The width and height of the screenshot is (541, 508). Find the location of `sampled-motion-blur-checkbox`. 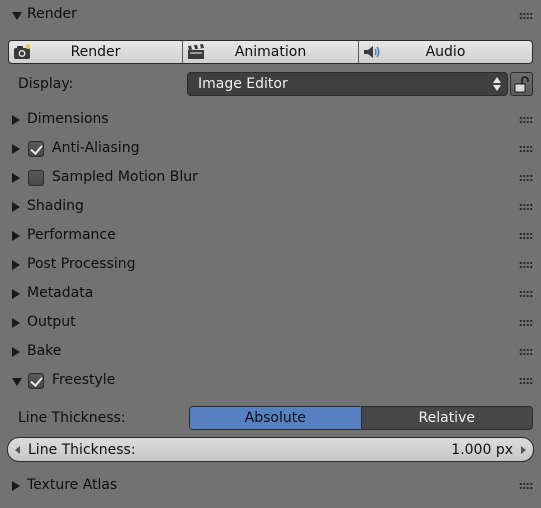

sampled-motion-blur-checkbox is located at coordinates (36, 178).